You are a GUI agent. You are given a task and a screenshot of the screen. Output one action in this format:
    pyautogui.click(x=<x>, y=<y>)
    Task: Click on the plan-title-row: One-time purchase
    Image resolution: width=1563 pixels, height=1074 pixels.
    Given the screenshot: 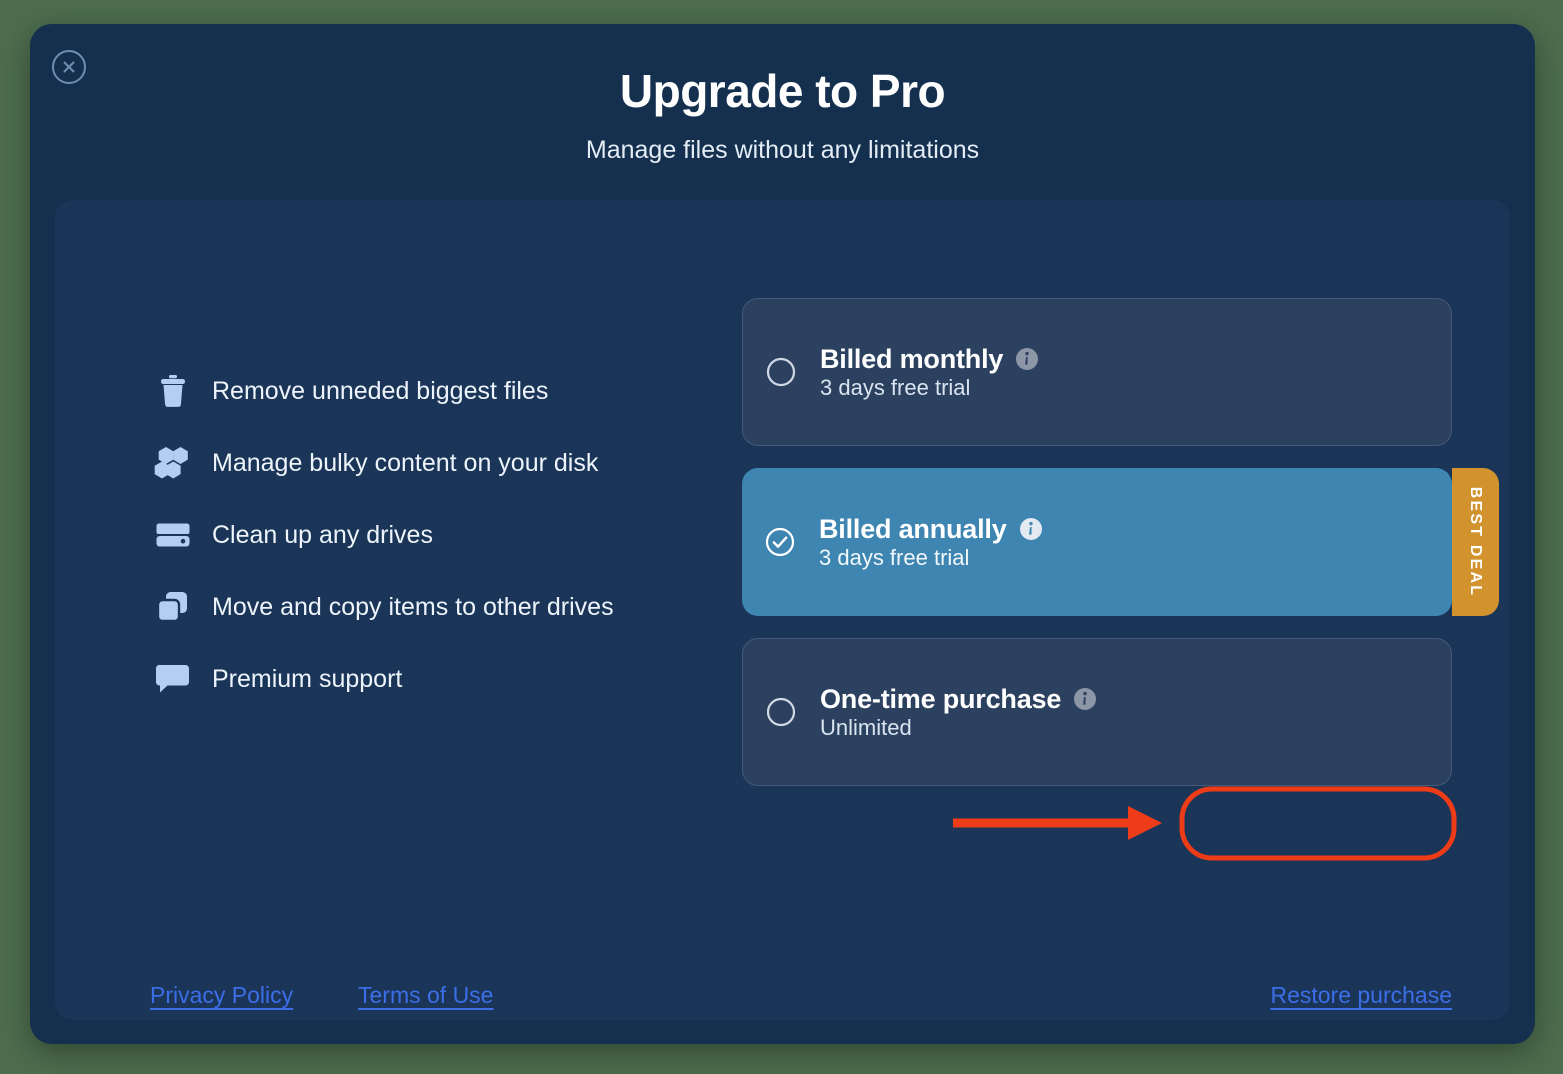 What is the action you would take?
    pyautogui.click(x=958, y=699)
    